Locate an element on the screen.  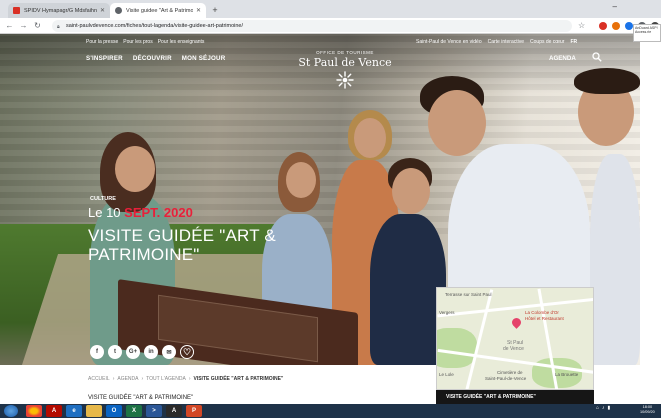
event-date: Le 10 SEPT. 2020 is located at coordinates (140, 212).